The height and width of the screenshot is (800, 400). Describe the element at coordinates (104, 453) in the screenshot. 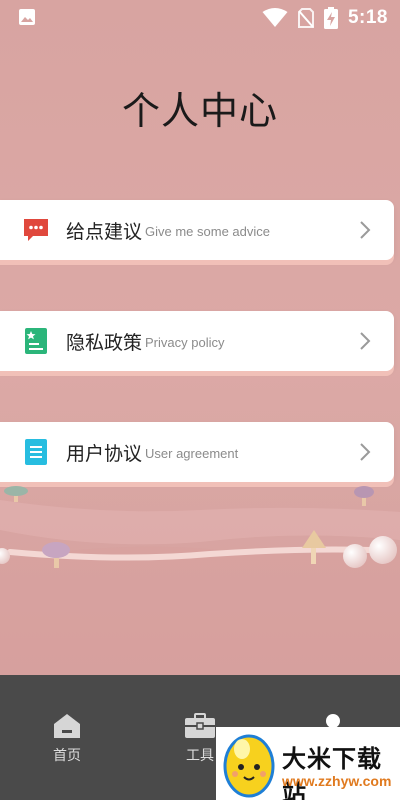

I see `menu-item-label: 用户协议` at that location.